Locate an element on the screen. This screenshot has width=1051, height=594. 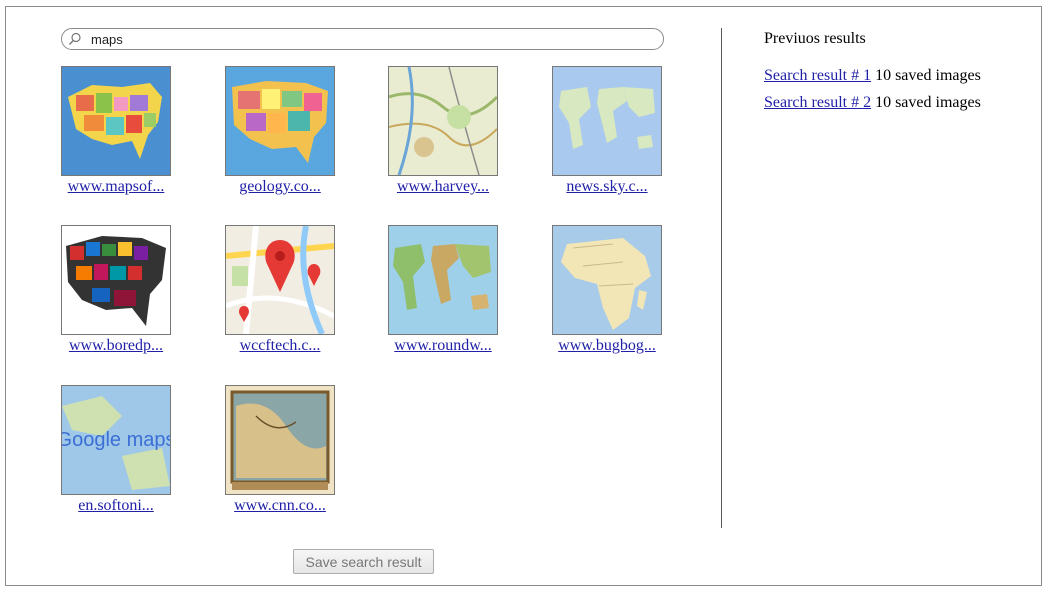
result-thumbnail-usa-brand-logos-map is located at coordinates (116, 280).